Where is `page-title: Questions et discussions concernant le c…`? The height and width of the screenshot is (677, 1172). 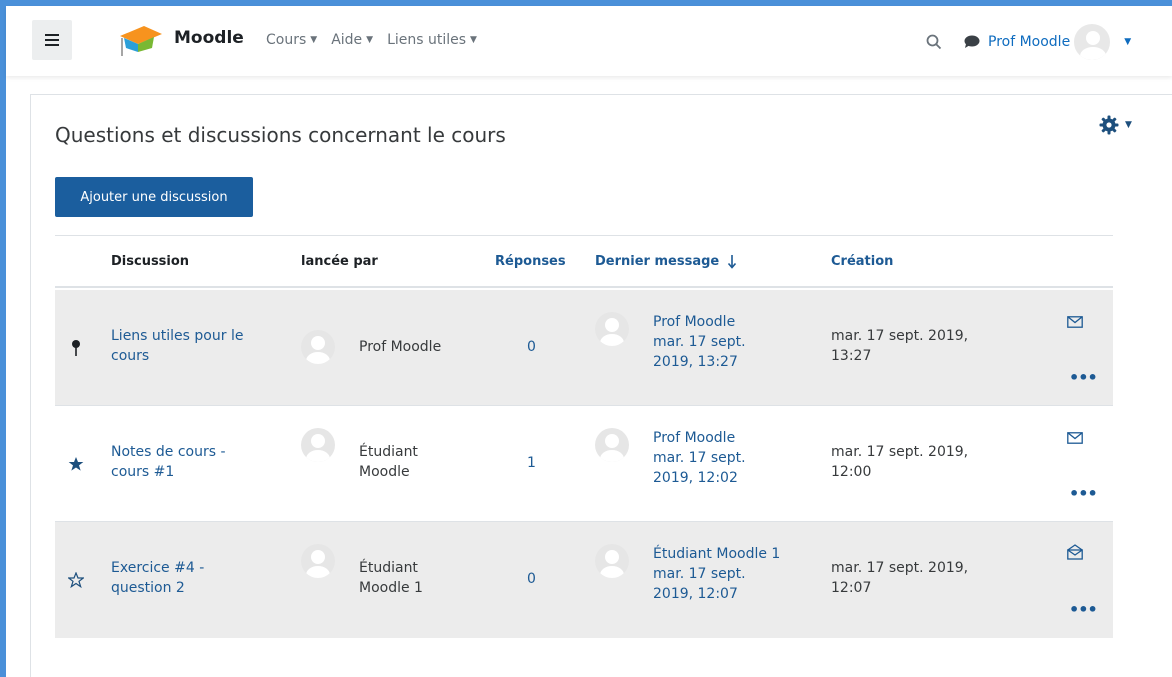 page-title: Questions et discussions concernant le c… is located at coordinates (280, 135).